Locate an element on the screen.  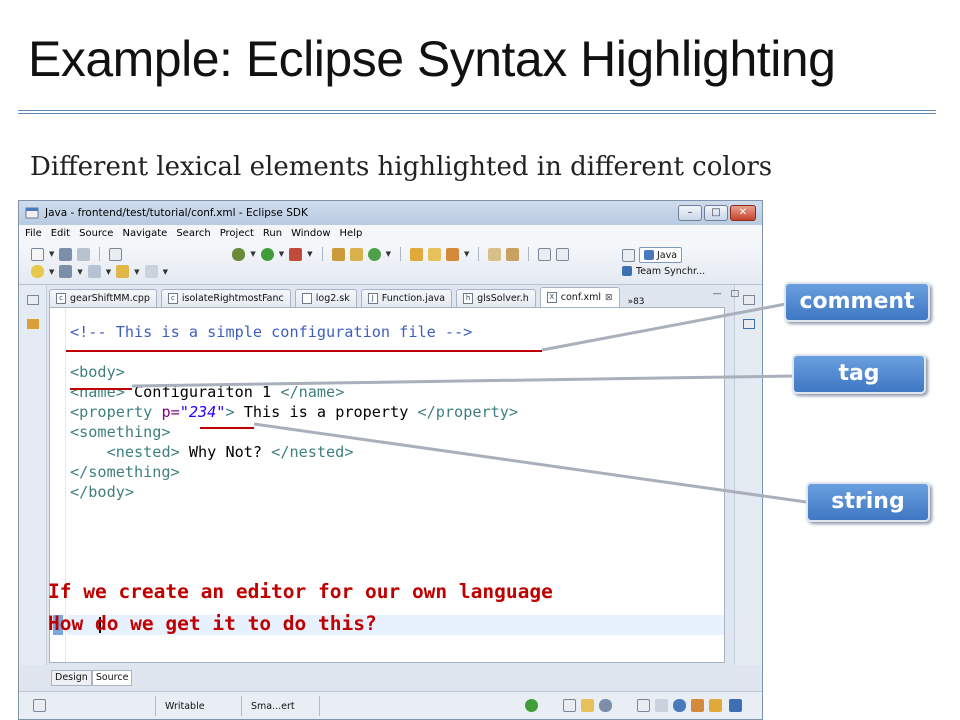
string-callout: string is located at coordinates (868, 502).